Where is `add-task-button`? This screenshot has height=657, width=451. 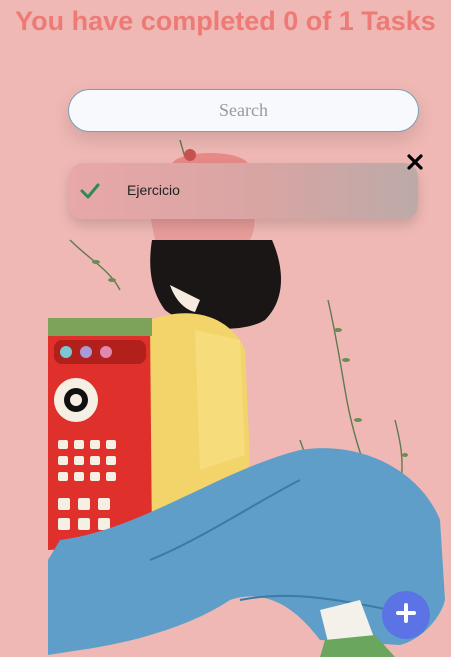
add-task-button is located at coordinates (406, 615).